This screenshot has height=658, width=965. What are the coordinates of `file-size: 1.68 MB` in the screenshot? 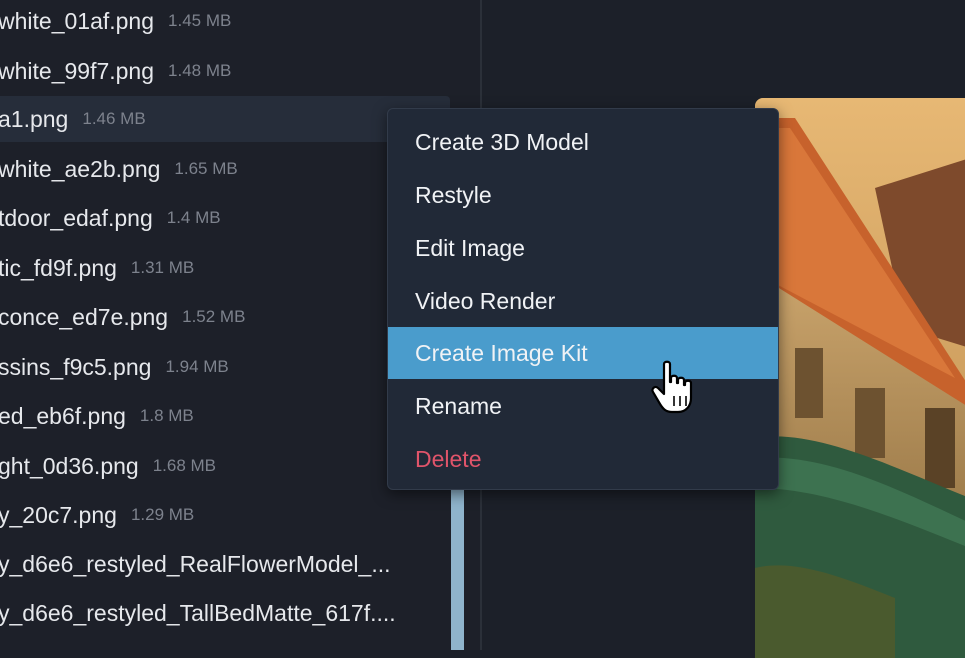 It's located at (184, 465).